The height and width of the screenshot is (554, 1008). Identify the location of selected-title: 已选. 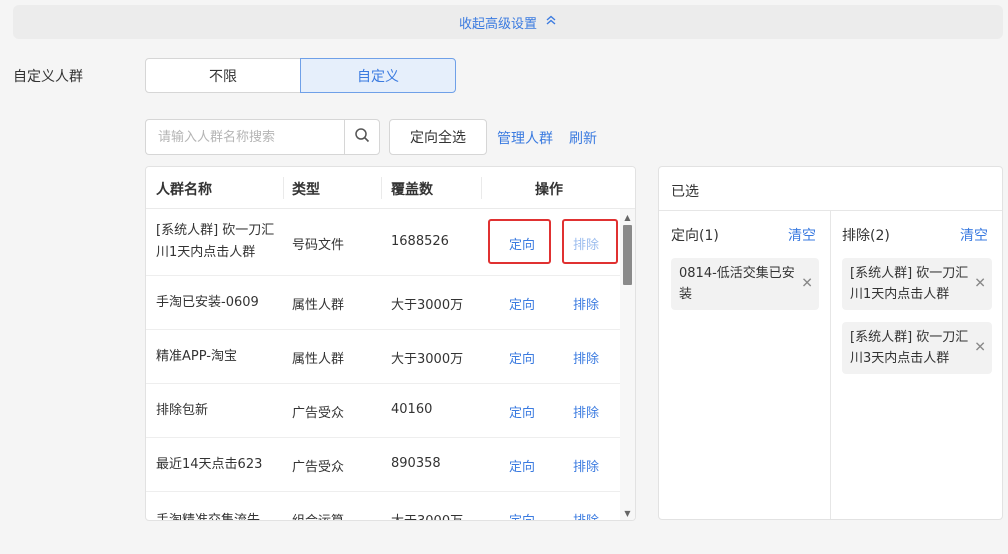
(685, 192).